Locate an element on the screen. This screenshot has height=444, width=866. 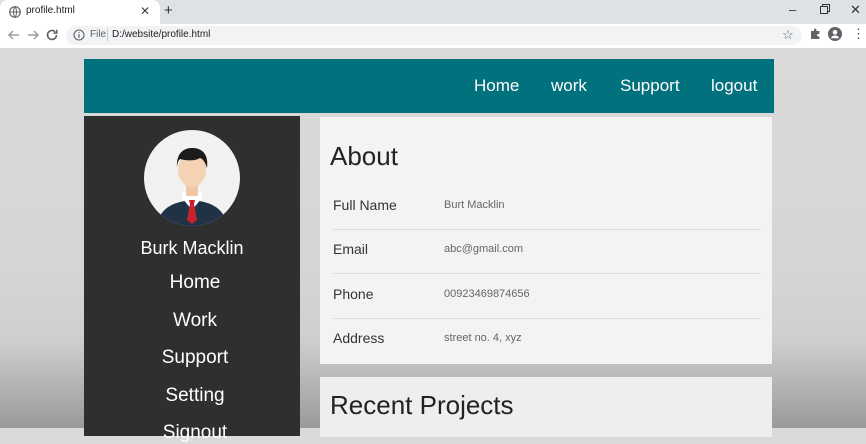
phone-value: 00923469874656 is located at coordinates (487, 294).